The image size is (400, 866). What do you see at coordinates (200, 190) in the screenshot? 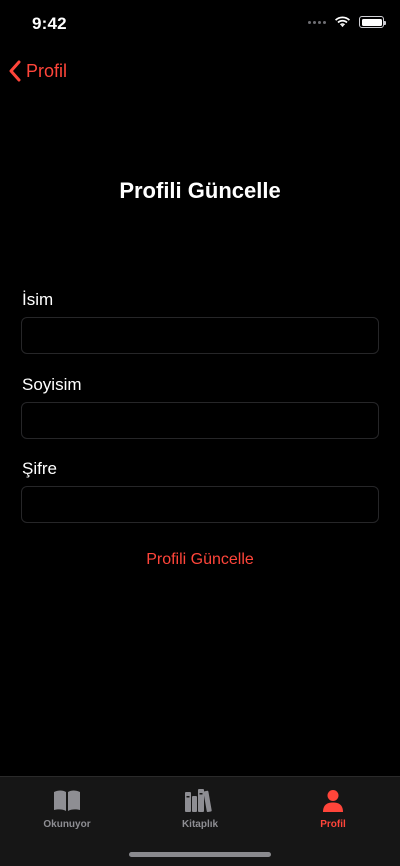
I see `page-title: Profili Güncelle` at bounding box center [200, 190].